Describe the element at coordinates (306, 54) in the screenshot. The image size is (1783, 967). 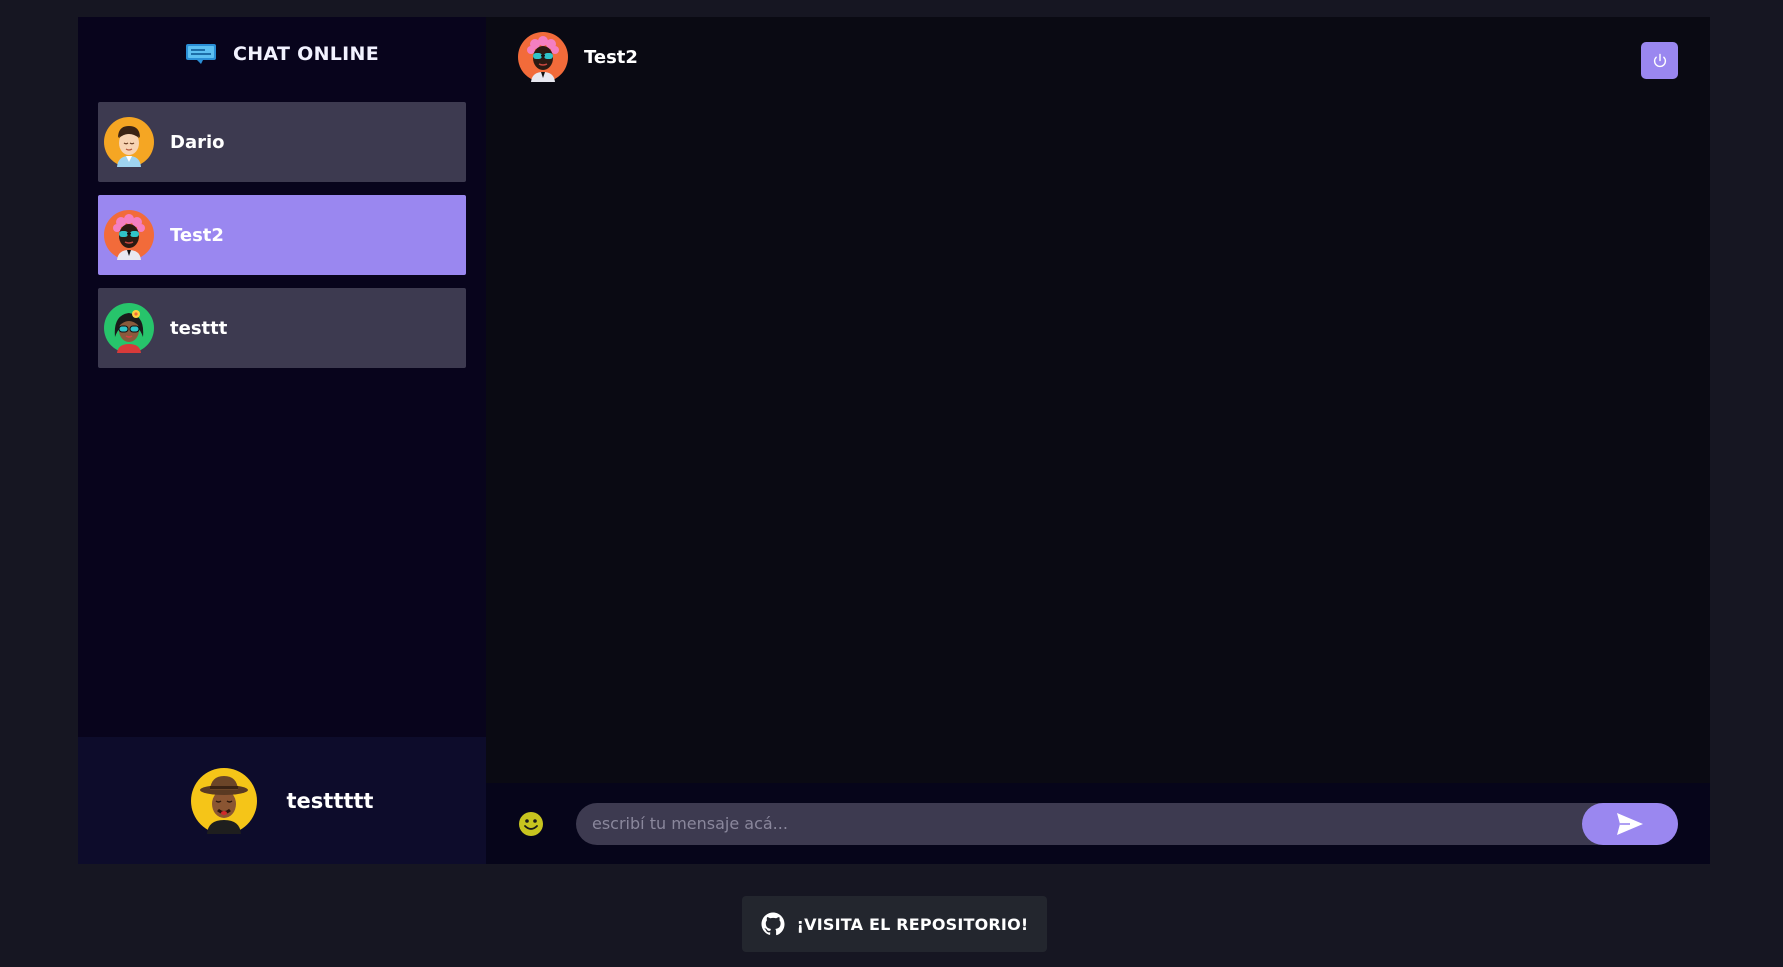
I see `app-title: CHAT ONLINE` at that location.